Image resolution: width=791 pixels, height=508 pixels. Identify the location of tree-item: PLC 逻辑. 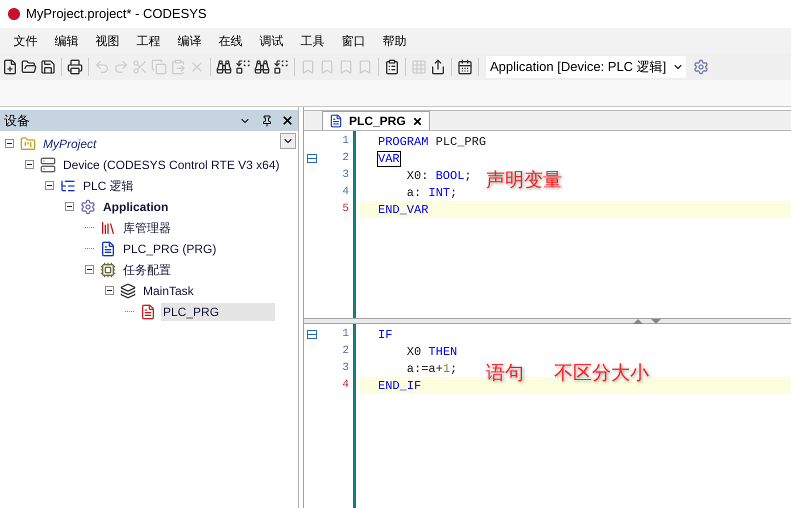
(108, 185).